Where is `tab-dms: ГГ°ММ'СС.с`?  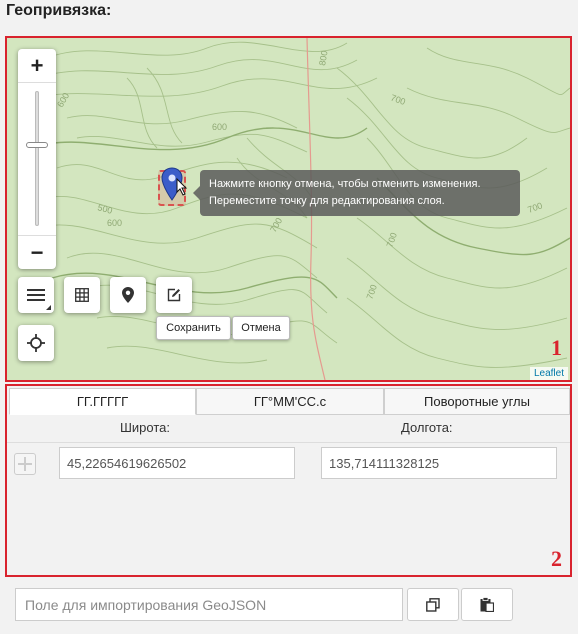
tab-dms: ГГ°ММ'СС.с is located at coordinates (290, 401).